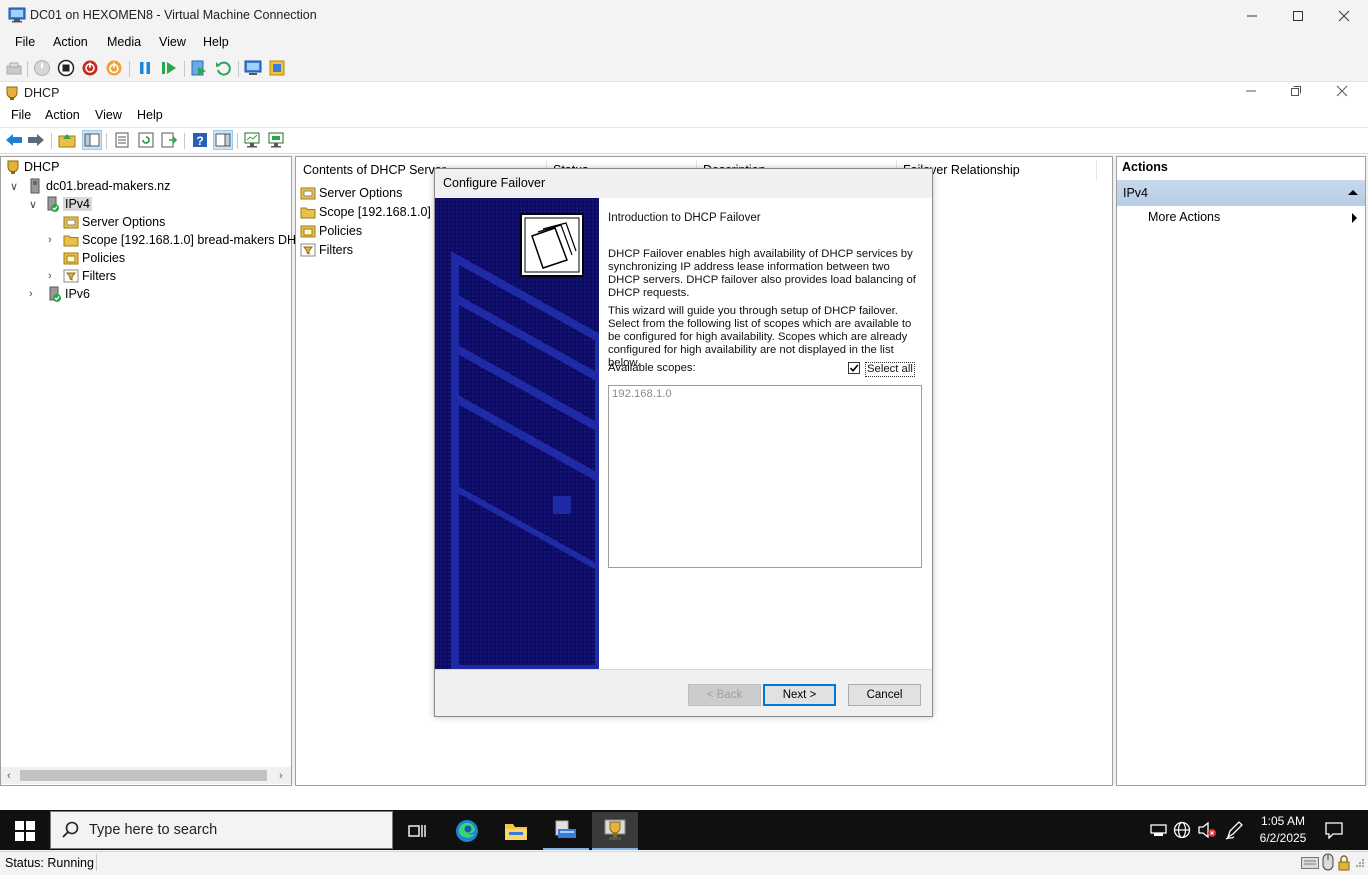 This screenshot has width=1368, height=875. Describe the element at coordinates (854, 368) in the screenshot. I see `select-all-checkbox` at that location.